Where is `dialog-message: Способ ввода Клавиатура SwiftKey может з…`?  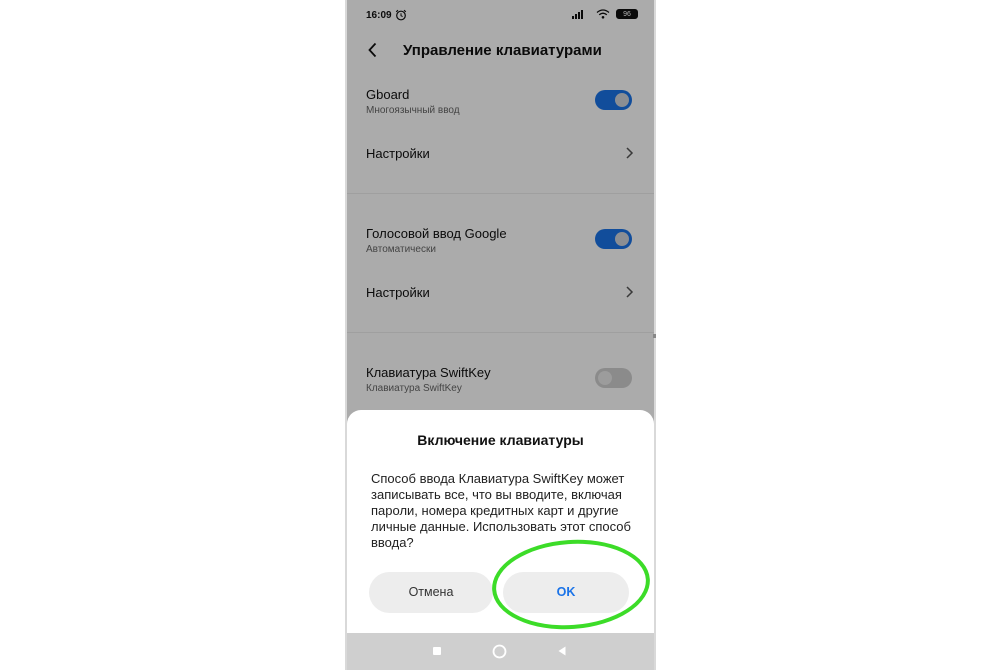
dialog-message: Способ ввода Клавиатура SwiftKey может з… is located at coordinates (501, 510).